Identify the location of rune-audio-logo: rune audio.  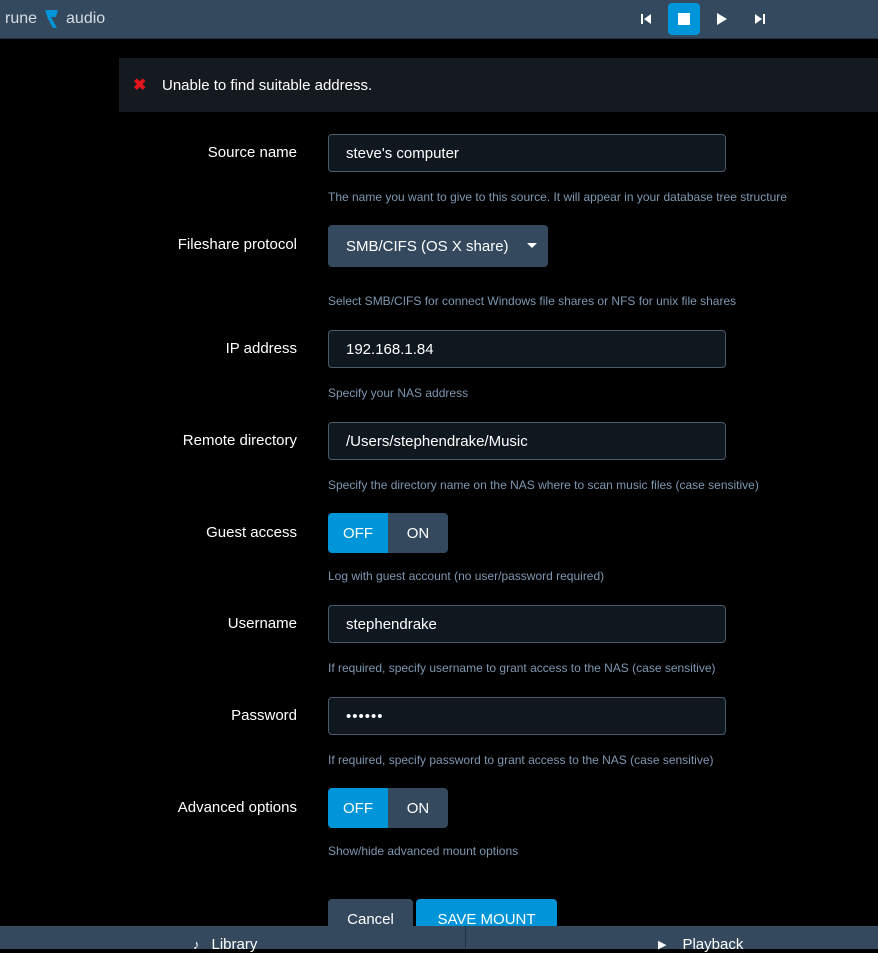
(55, 19).